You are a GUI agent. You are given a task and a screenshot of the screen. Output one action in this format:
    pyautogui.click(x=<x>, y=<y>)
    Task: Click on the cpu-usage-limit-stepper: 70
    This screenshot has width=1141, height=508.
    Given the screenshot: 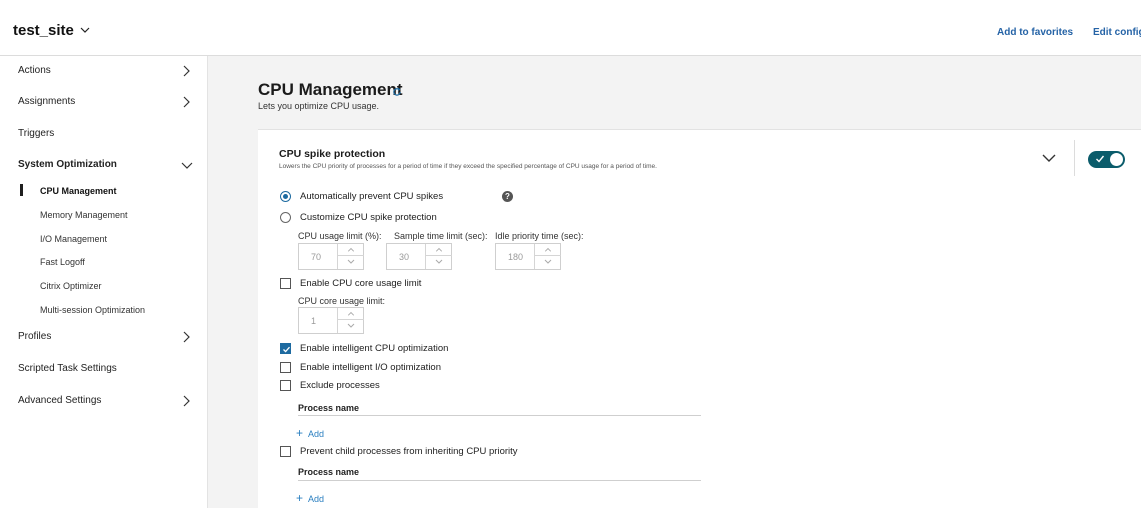 What is the action you would take?
    pyautogui.click(x=331, y=256)
    